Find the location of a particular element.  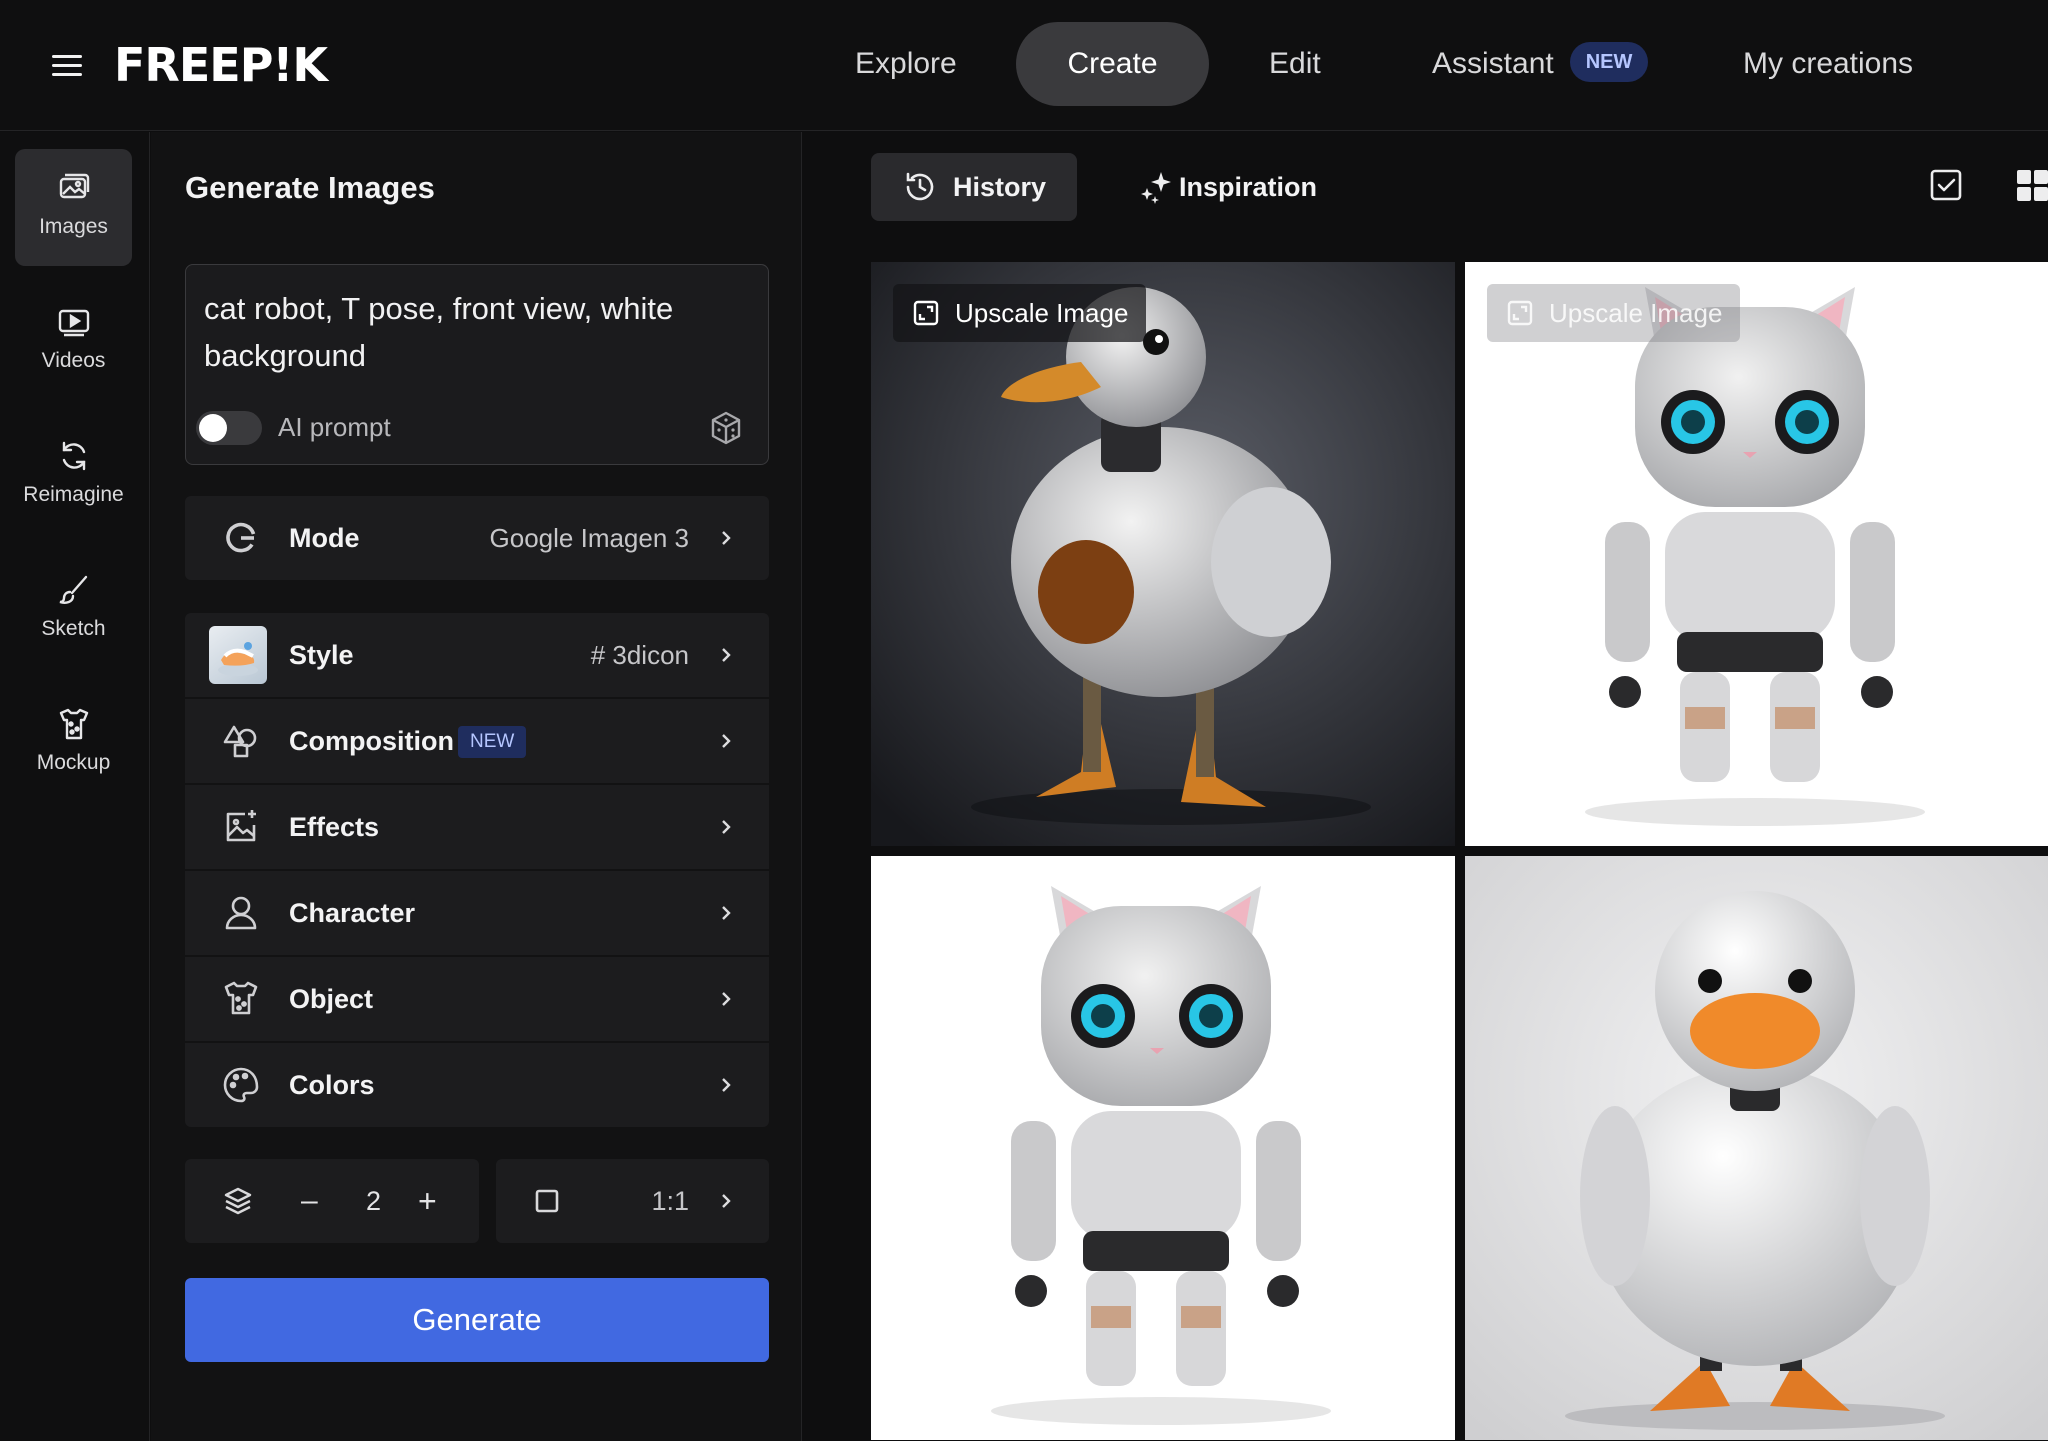

colors-selector: Colors is located at coordinates (477, 1085).